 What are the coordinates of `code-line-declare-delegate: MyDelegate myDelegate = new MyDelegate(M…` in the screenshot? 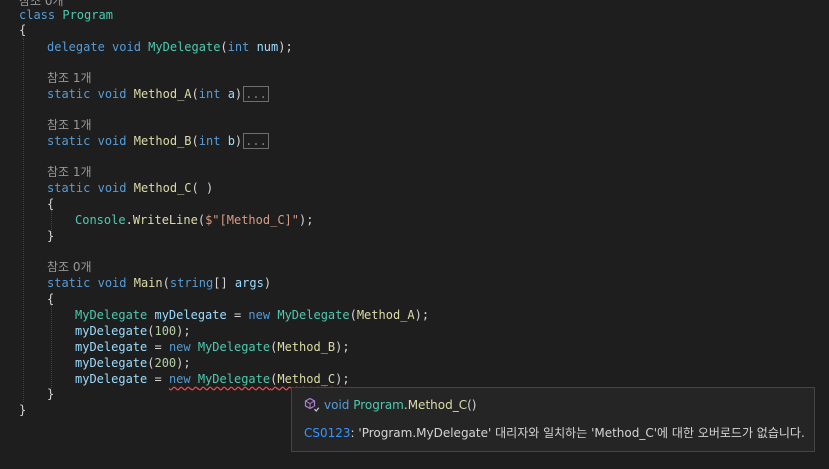 It's located at (252, 315).